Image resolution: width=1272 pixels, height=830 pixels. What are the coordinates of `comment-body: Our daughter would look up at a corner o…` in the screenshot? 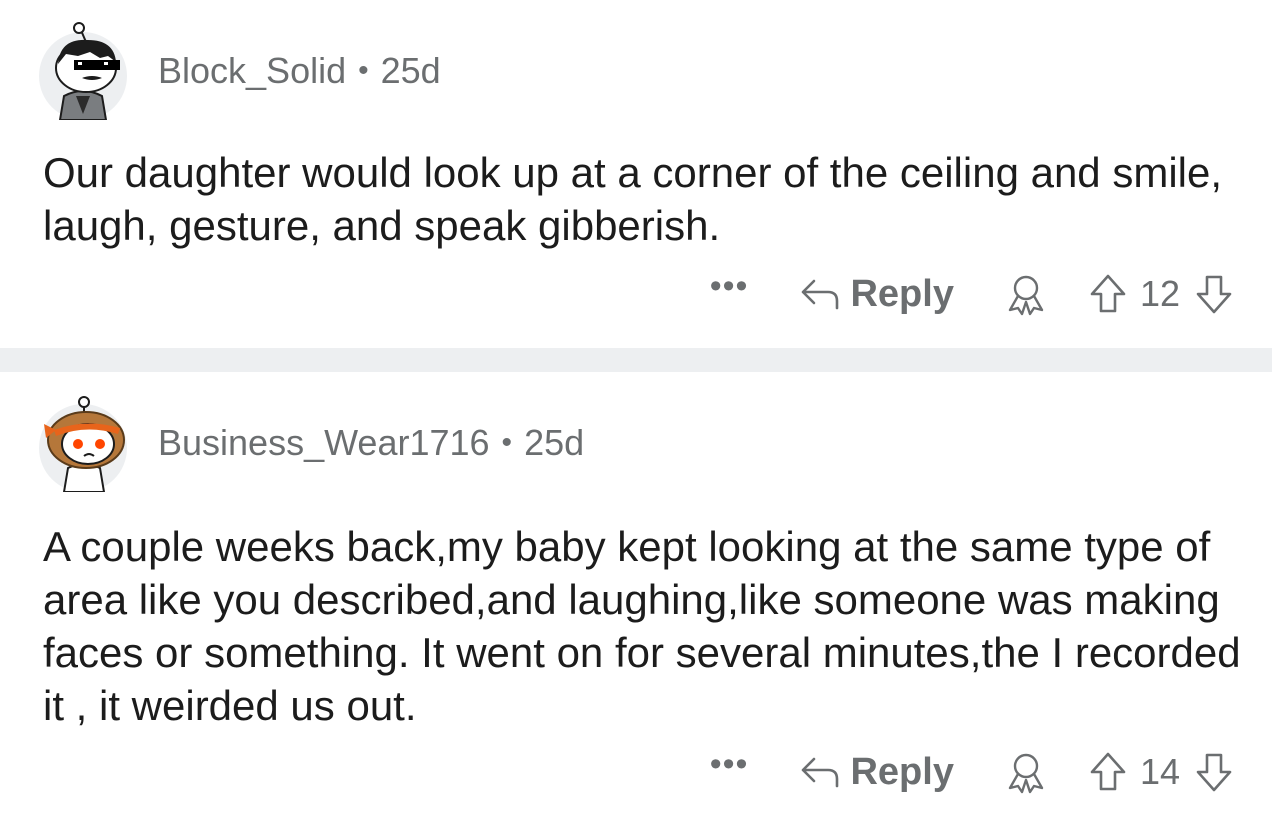 It's located at (633, 199).